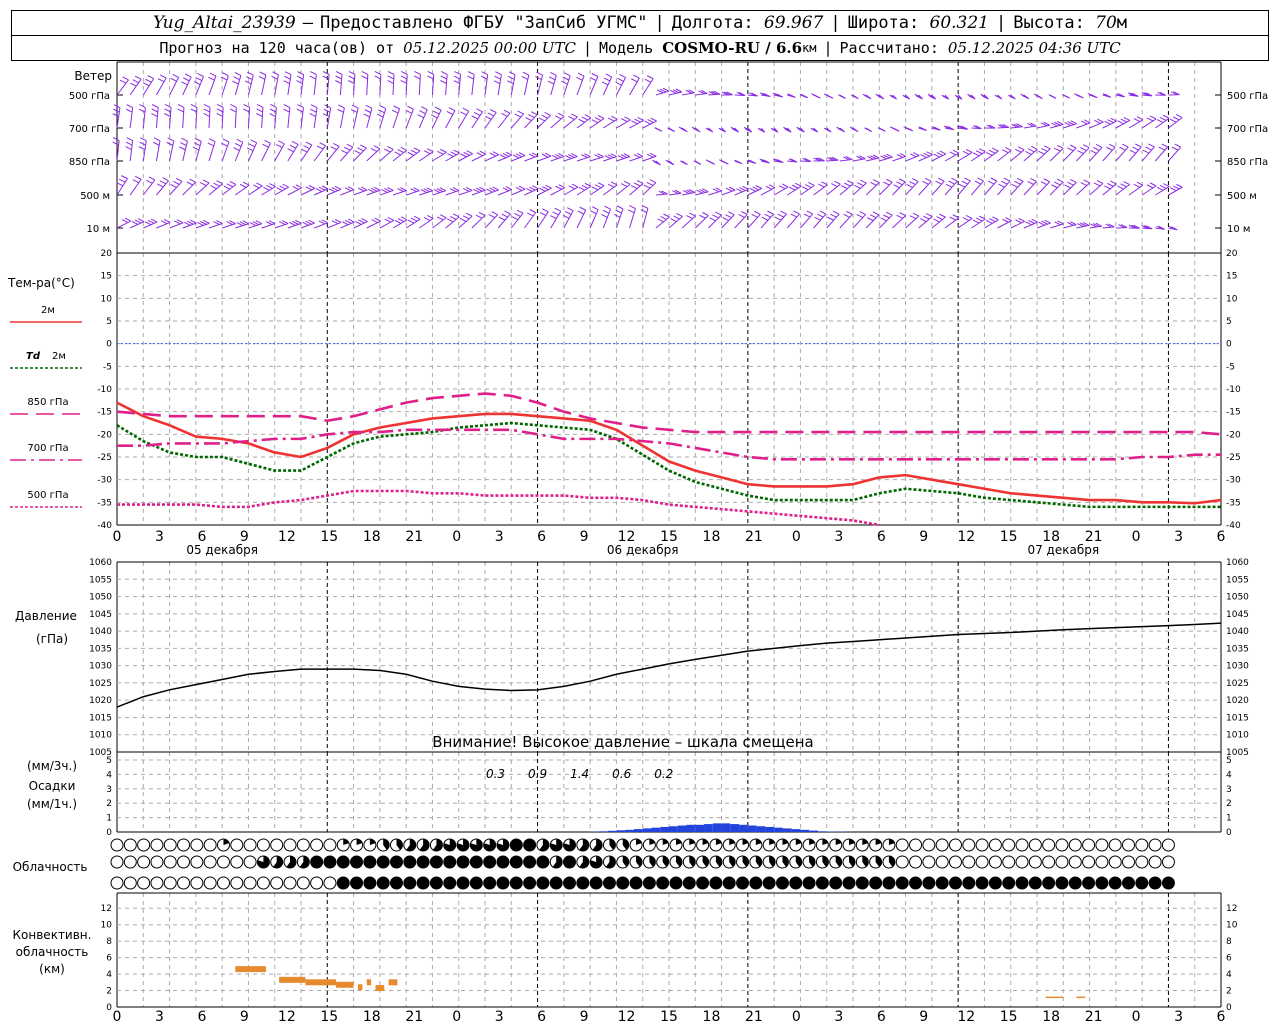  Describe the element at coordinates (1229, 322) in the screenshot. I see `temp-tick-right: 5` at that location.